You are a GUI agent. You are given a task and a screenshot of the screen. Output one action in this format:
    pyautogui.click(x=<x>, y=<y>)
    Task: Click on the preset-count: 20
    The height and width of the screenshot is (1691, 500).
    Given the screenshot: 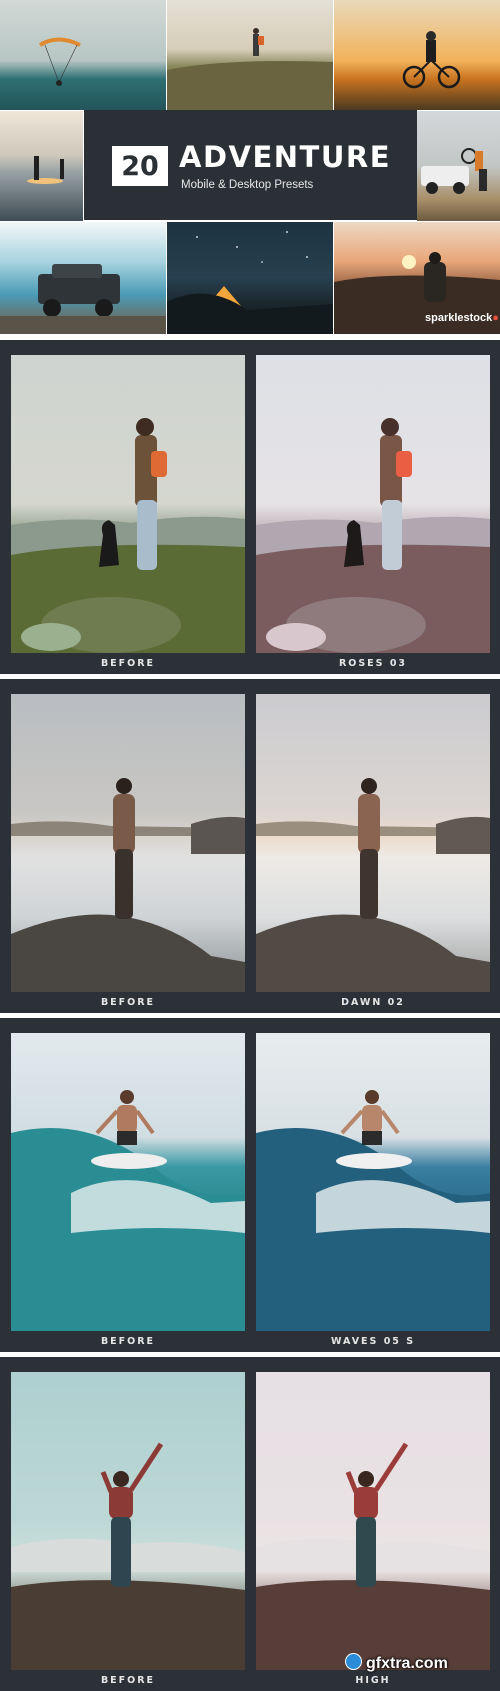 What is the action you would take?
    pyautogui.click(x=140, y=166)
    